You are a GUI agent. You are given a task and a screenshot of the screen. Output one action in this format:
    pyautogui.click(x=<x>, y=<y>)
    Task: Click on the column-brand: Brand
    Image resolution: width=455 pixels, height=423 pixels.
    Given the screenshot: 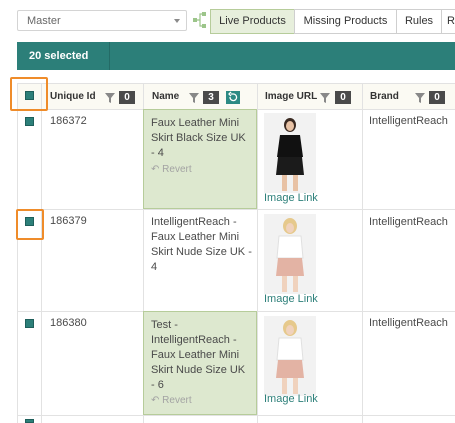 What is the action you would take?
    pyautogui.click(x=384, y=97)
    